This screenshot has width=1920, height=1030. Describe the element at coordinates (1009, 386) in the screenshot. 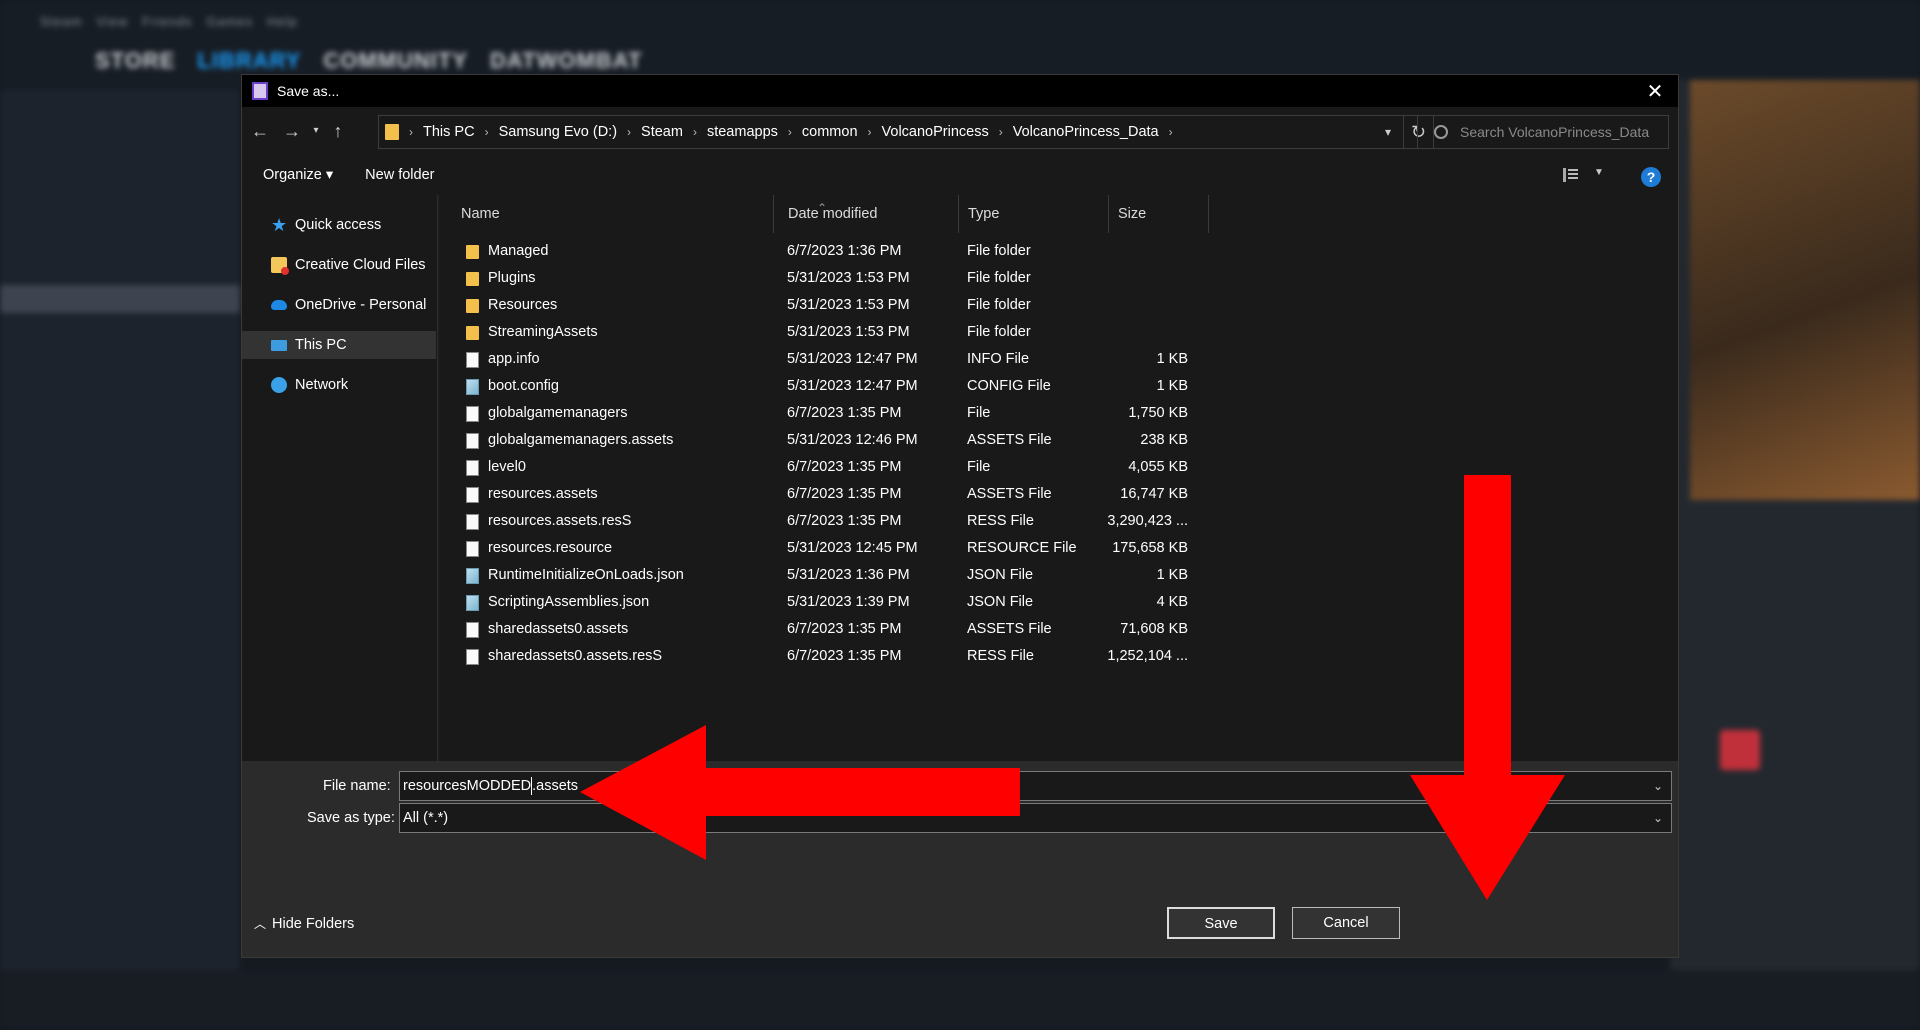

I see `file-type: CONFIG File` at that location.